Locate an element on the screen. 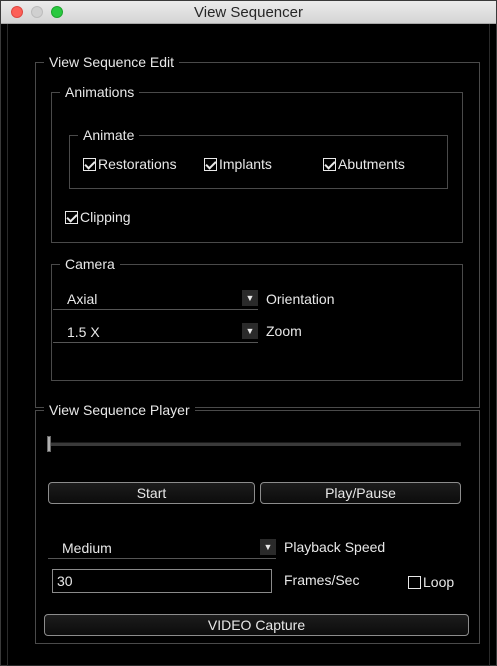 This screenshot has width=497, height=666. view-sequence-edit-legend: View Sequence Edit is located at coordinates (112, 62).